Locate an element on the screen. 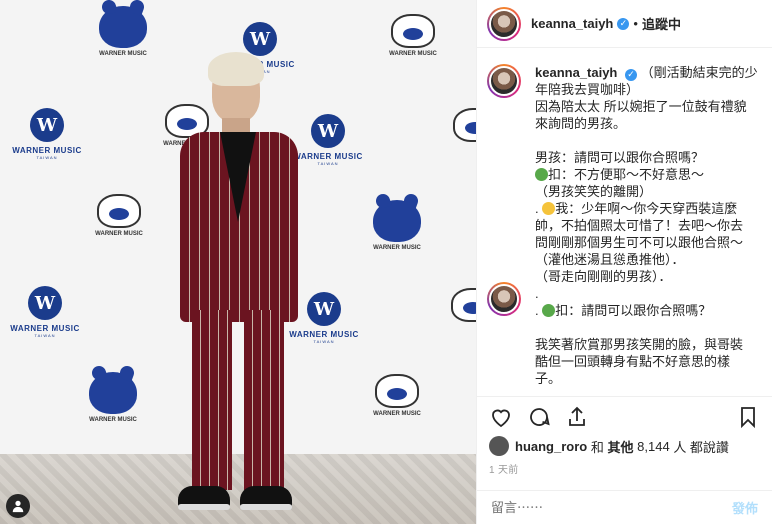 The image size is (772, 524). caption-line: 年陪我去買咖啡） is located at coordinates (587, 89).